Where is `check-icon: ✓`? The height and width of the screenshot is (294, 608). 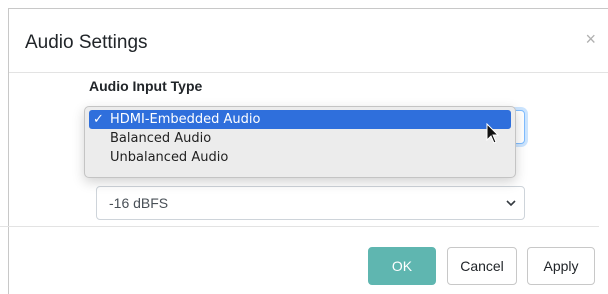
check-icon: ✓ is located at coordinates (98, 119).